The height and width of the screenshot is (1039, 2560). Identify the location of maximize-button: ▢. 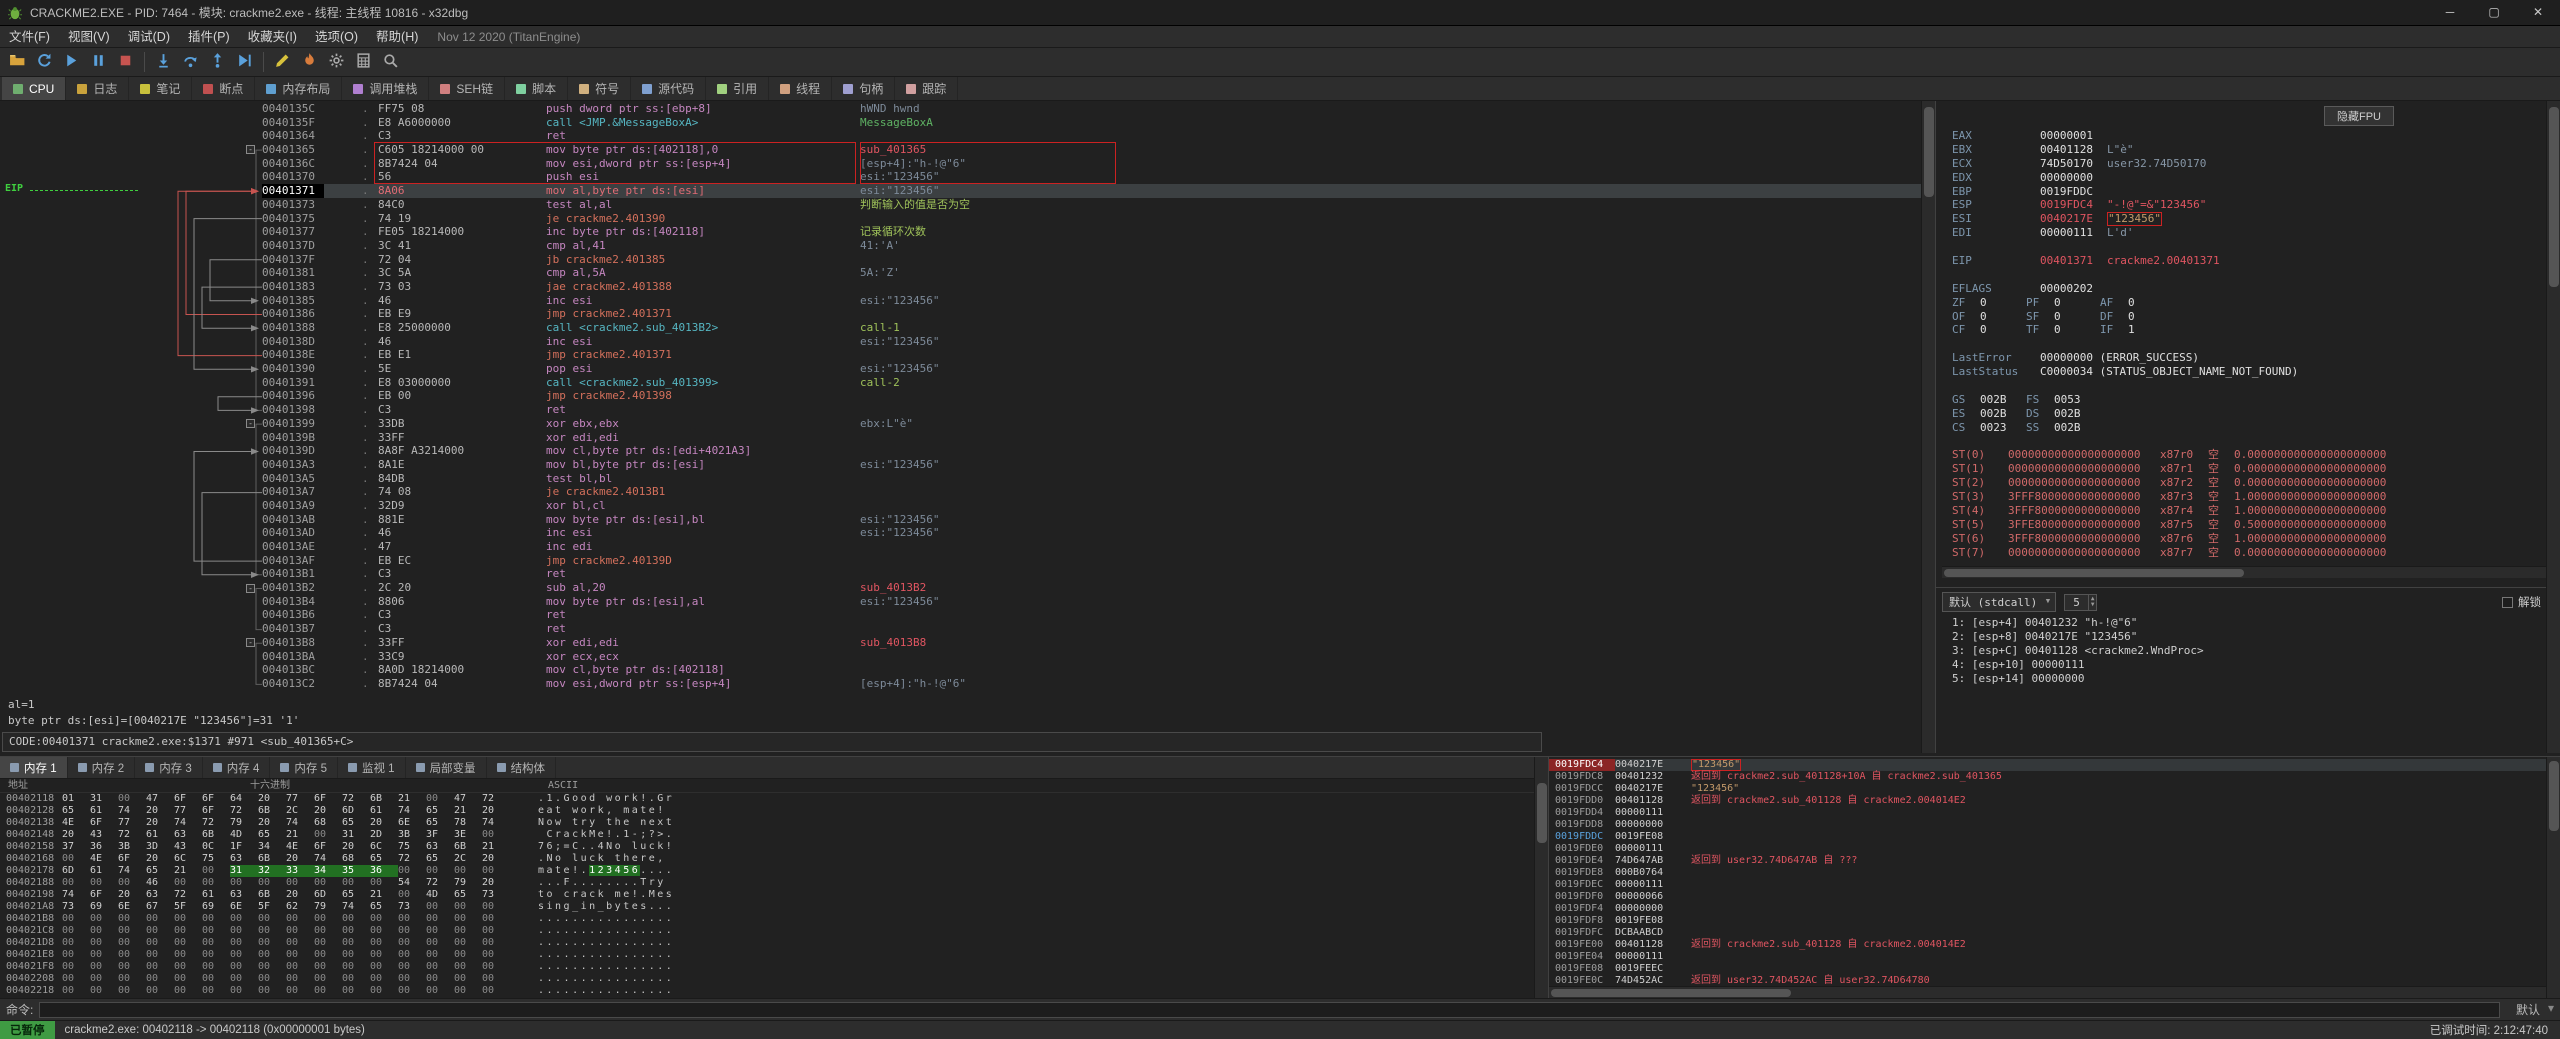
(2494, 12).